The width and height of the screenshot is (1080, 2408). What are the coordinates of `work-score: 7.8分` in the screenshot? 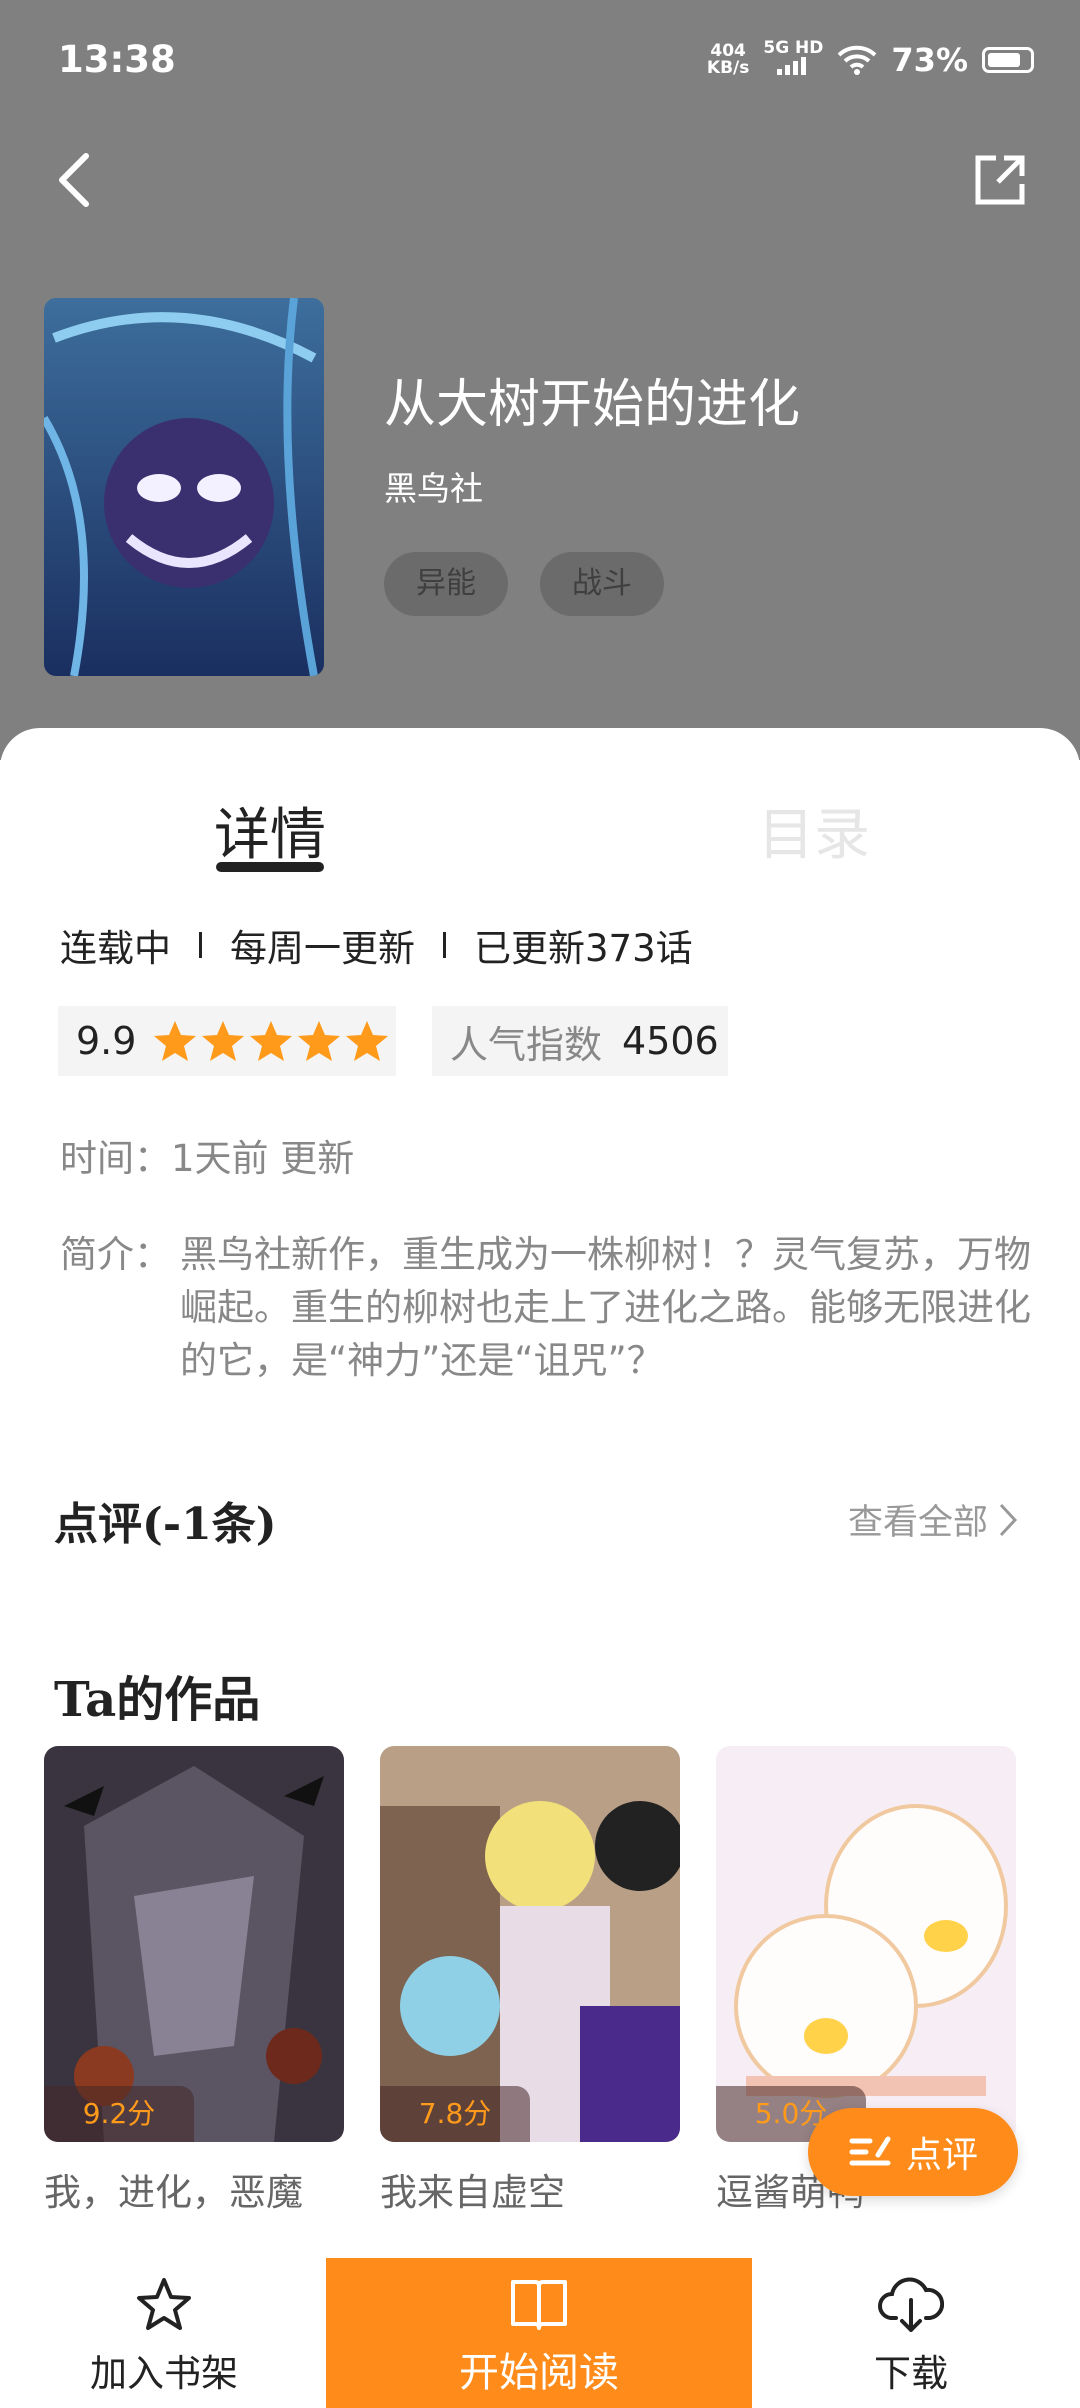 It's located at (455, 2114).